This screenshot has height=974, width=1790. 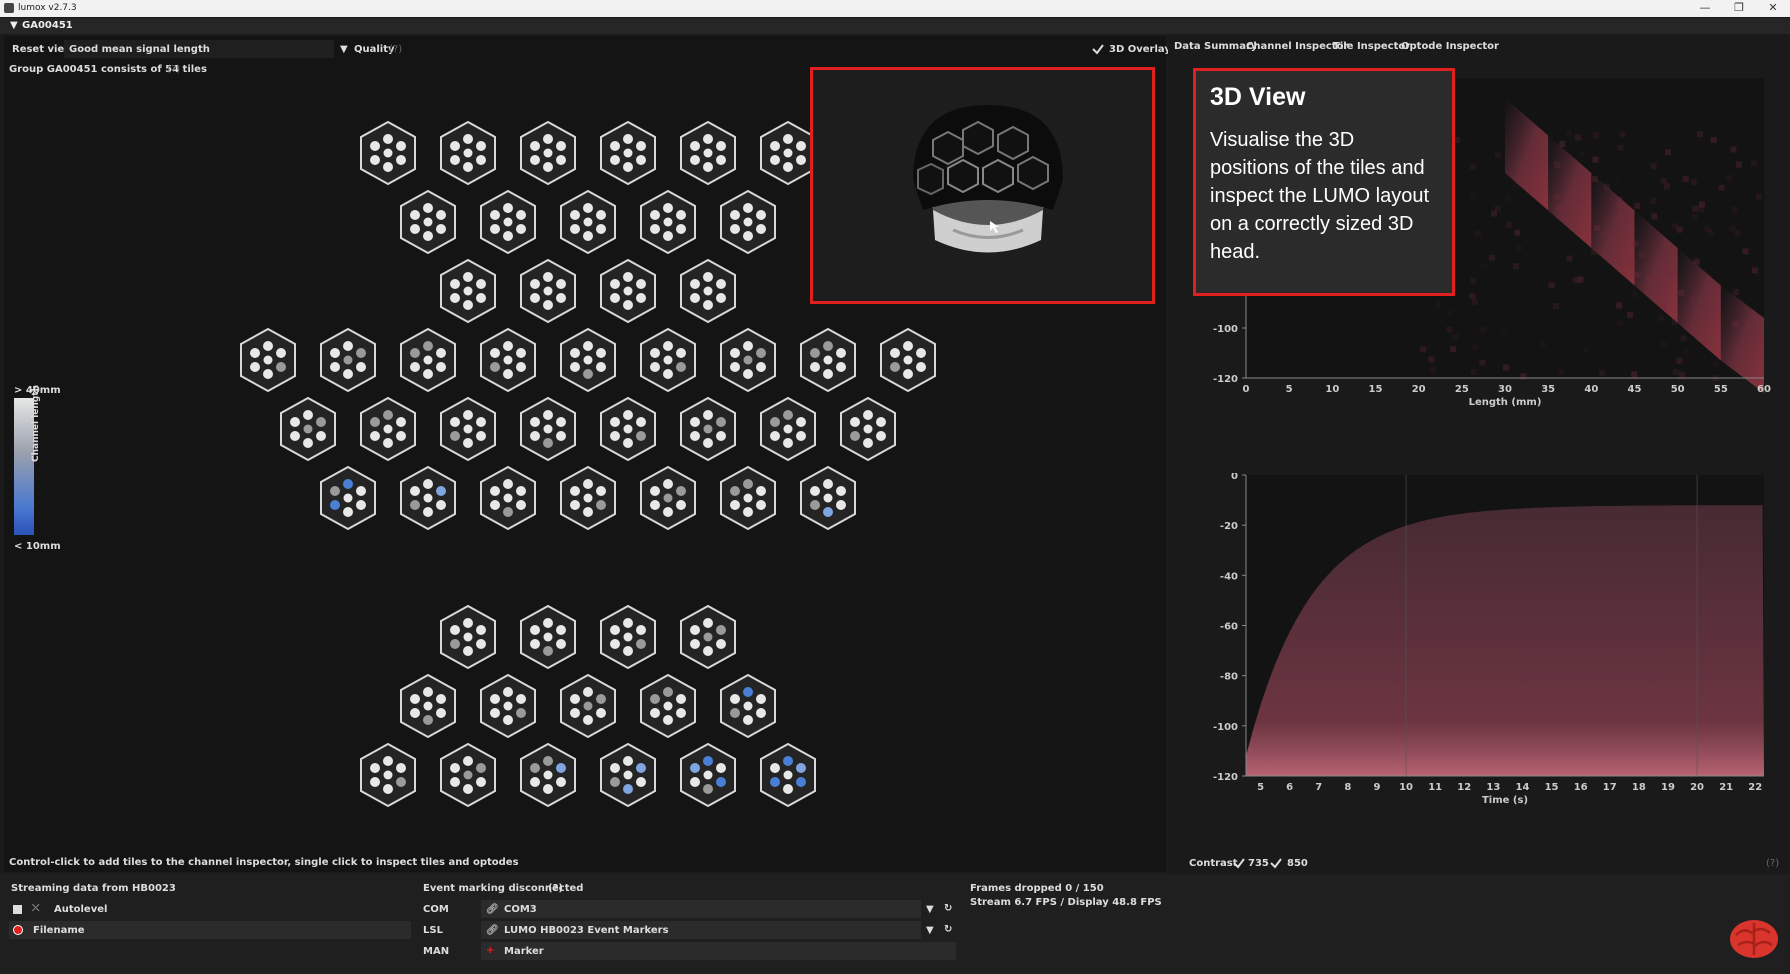 I want to click on plus-icon: +, so click(x=490, y=950).